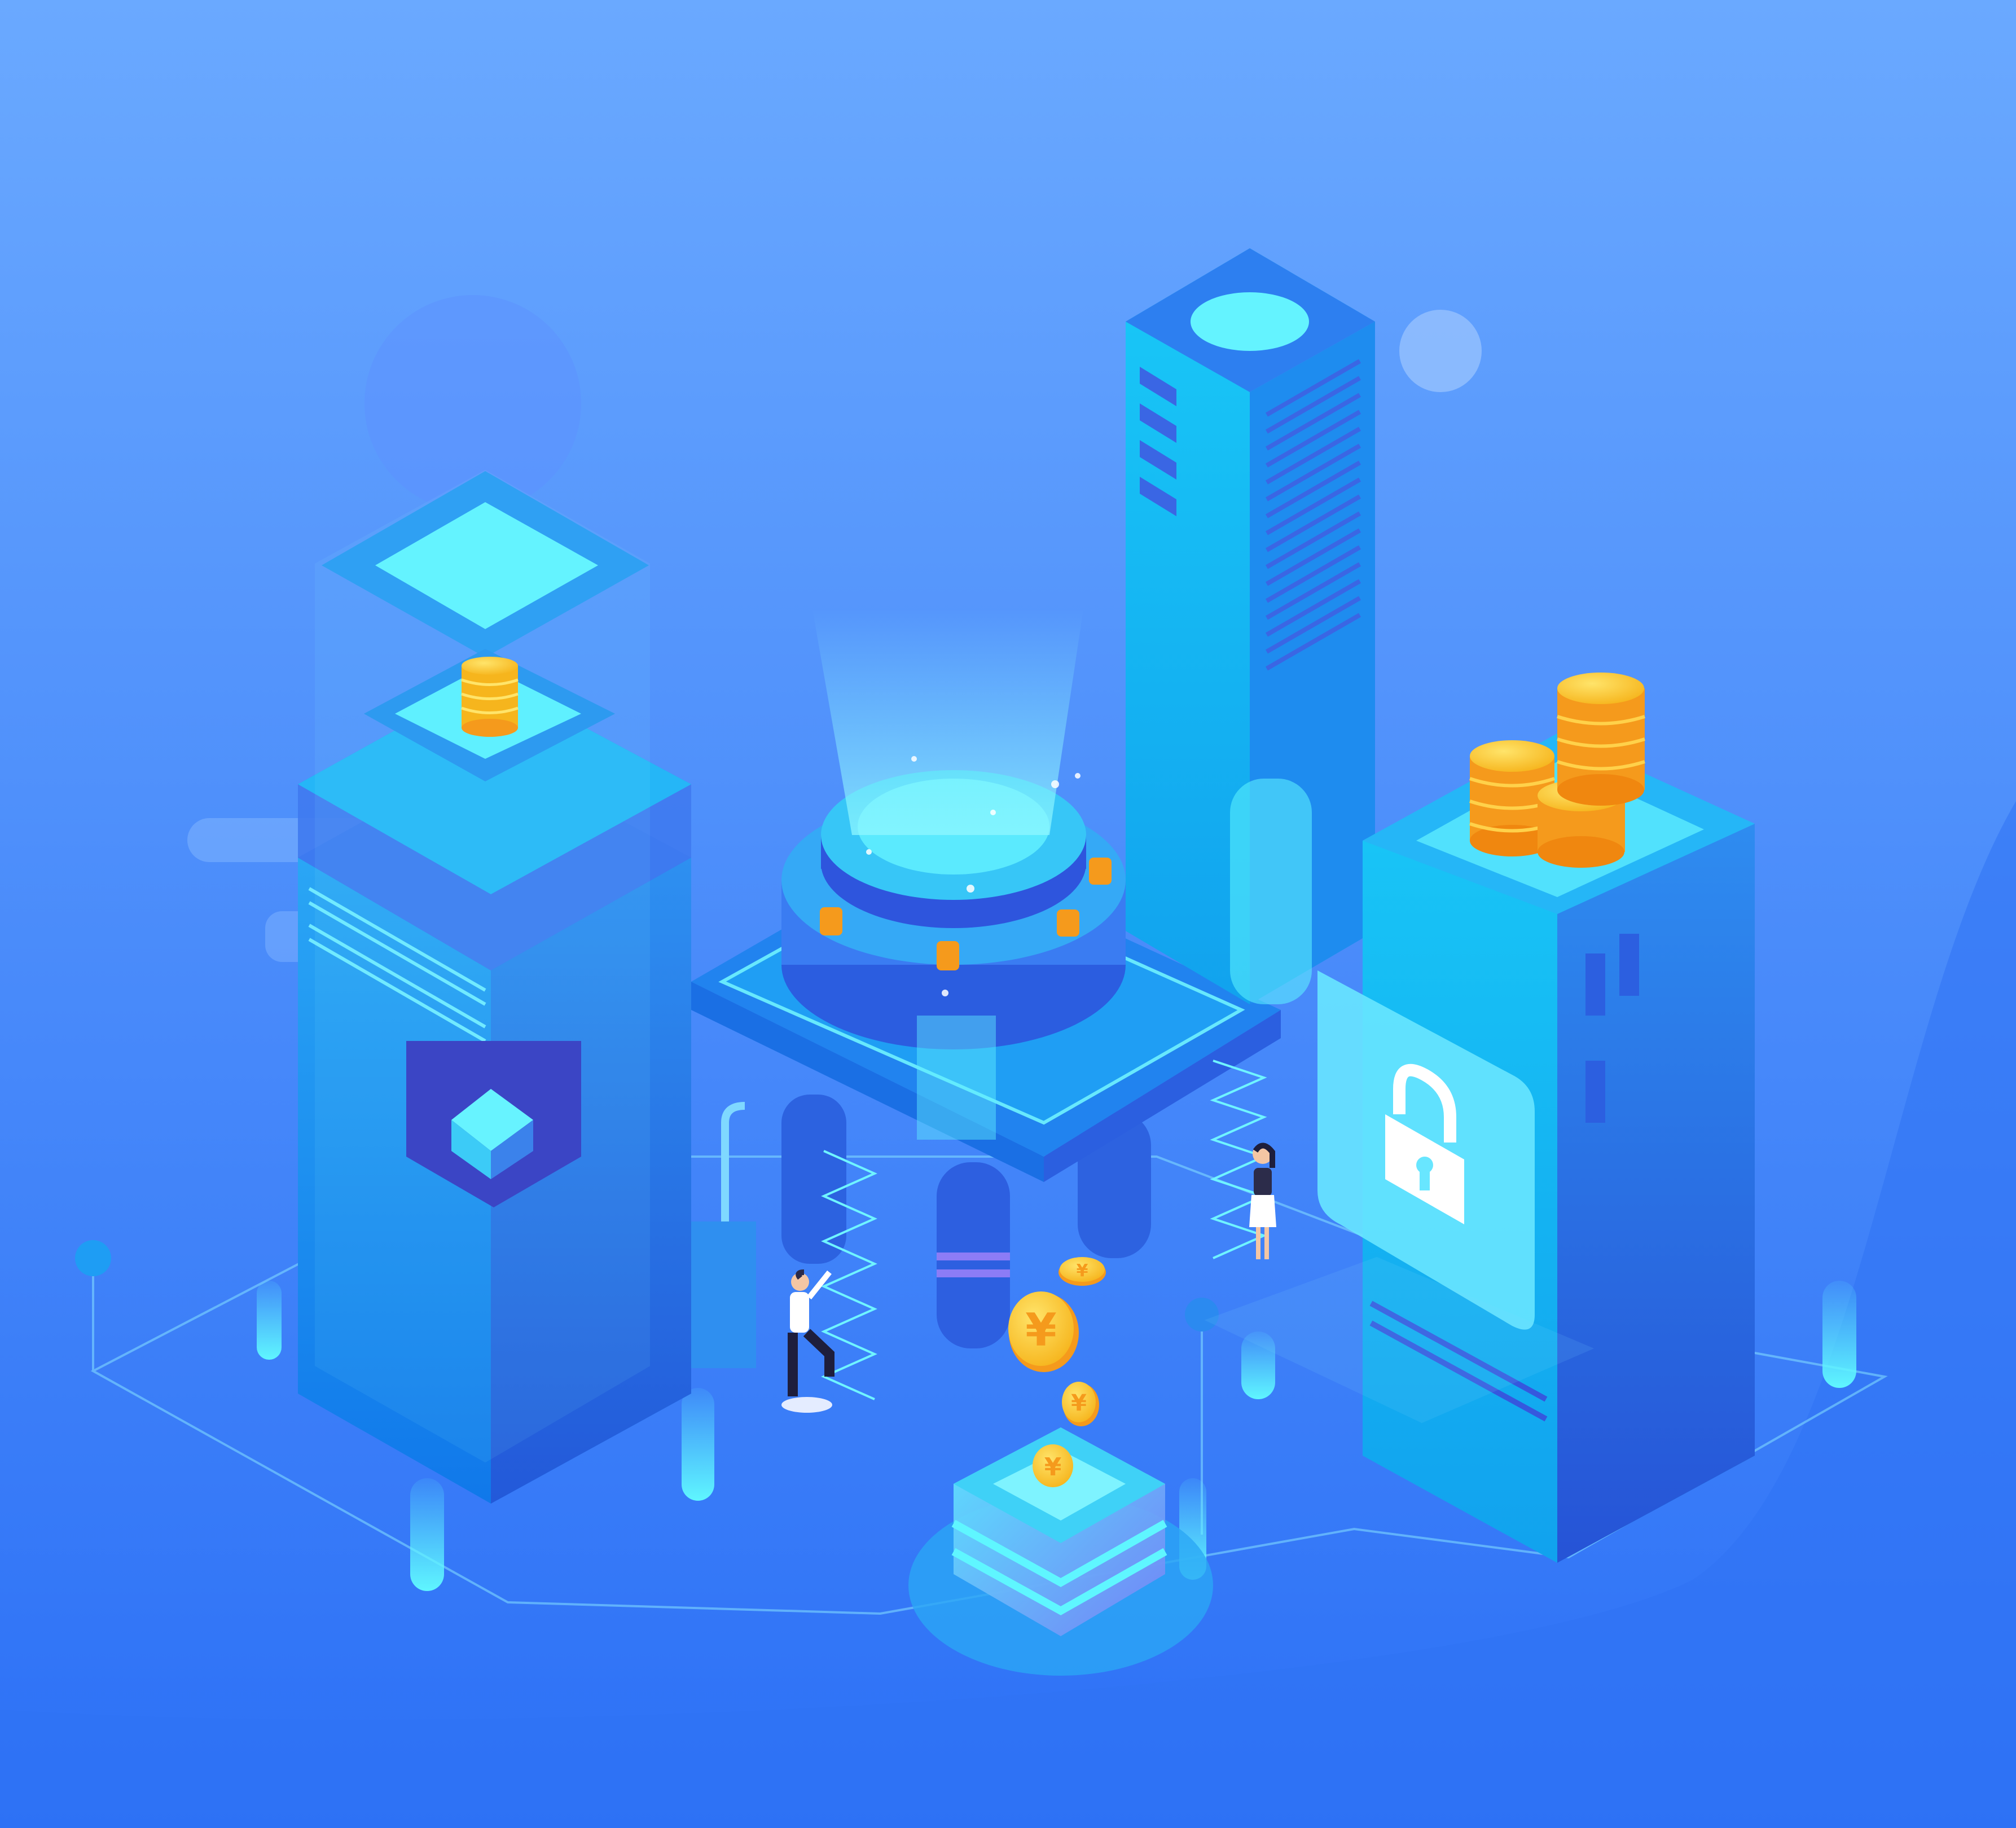  I want to click on light-beam, so click(948, 722).